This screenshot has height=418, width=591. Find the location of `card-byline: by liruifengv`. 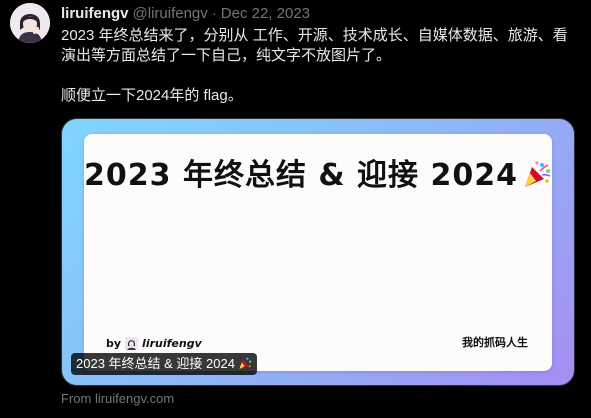

card-byline: by liruifengv is located at coordinates (154, 343).